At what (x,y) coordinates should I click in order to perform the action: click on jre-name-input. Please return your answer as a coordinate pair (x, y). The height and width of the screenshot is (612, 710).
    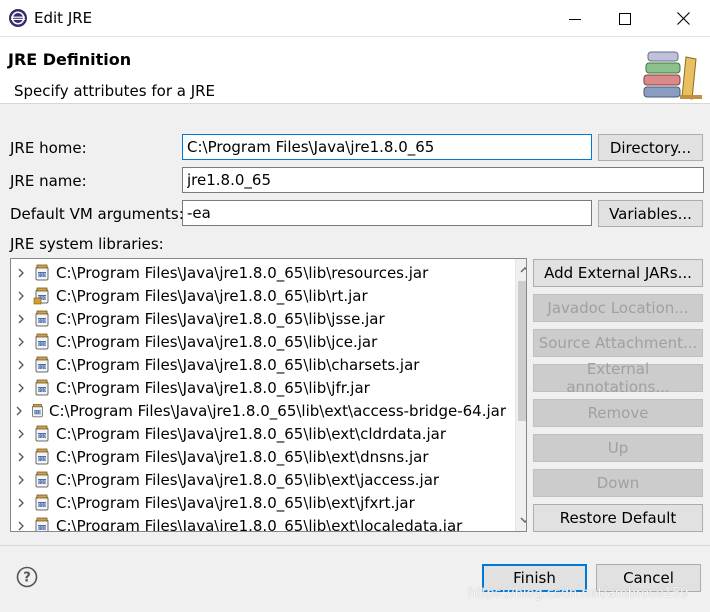
    Looking at the image, I should click on (443, 180).